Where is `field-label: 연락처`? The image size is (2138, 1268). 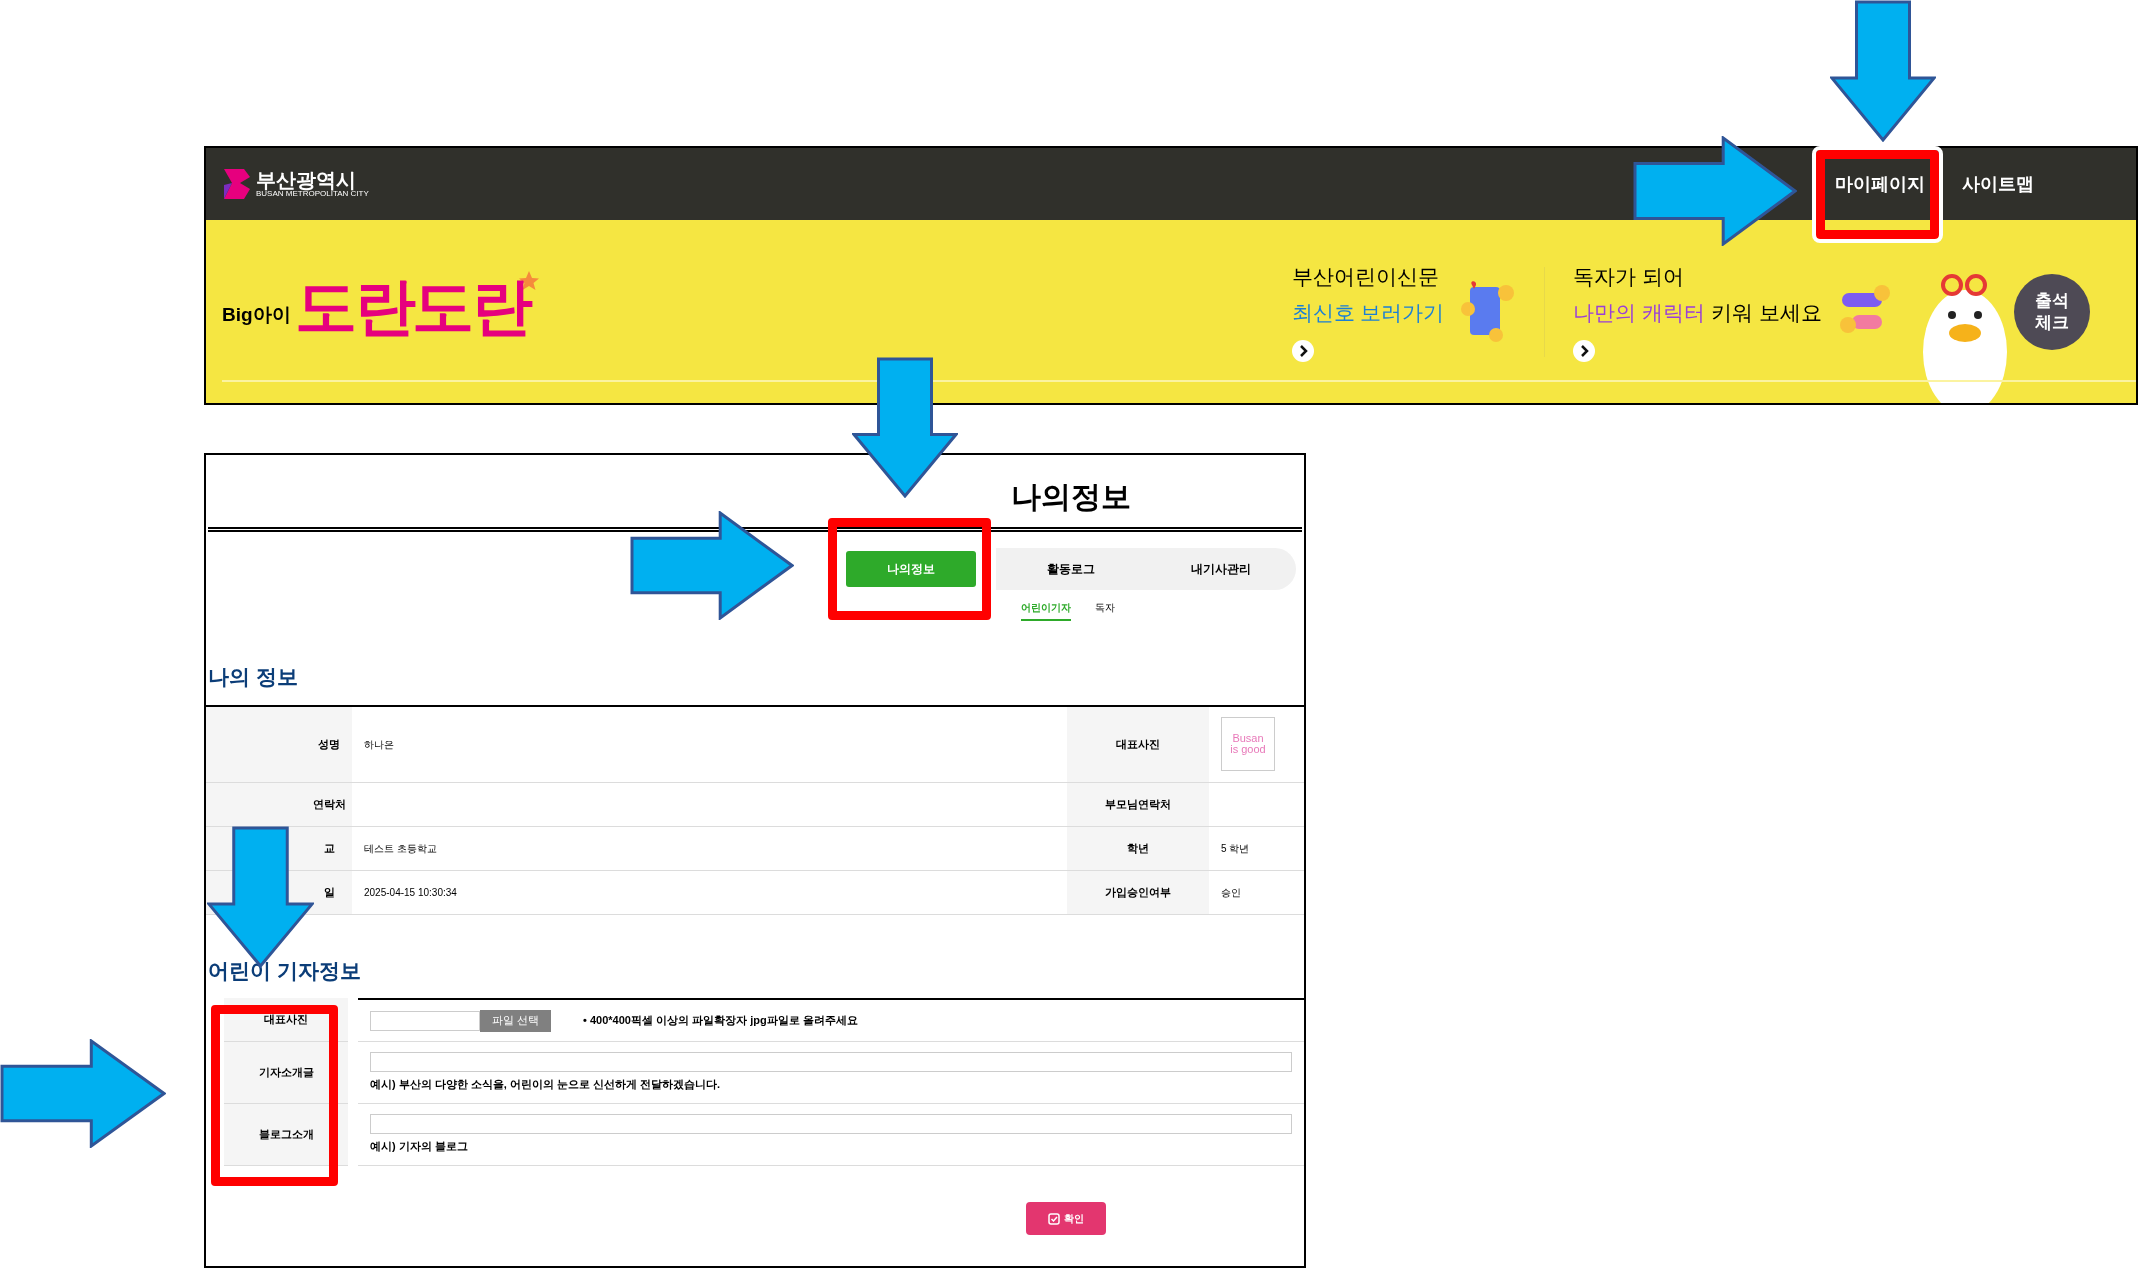 field-label: 연락처 is located at coordinates (279, 804).